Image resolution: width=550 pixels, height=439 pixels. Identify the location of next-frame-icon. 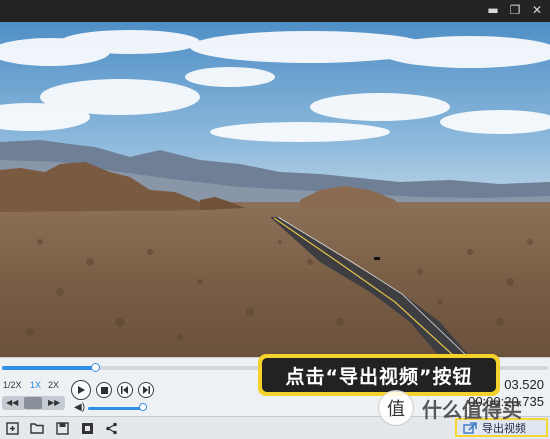
(146, 390).